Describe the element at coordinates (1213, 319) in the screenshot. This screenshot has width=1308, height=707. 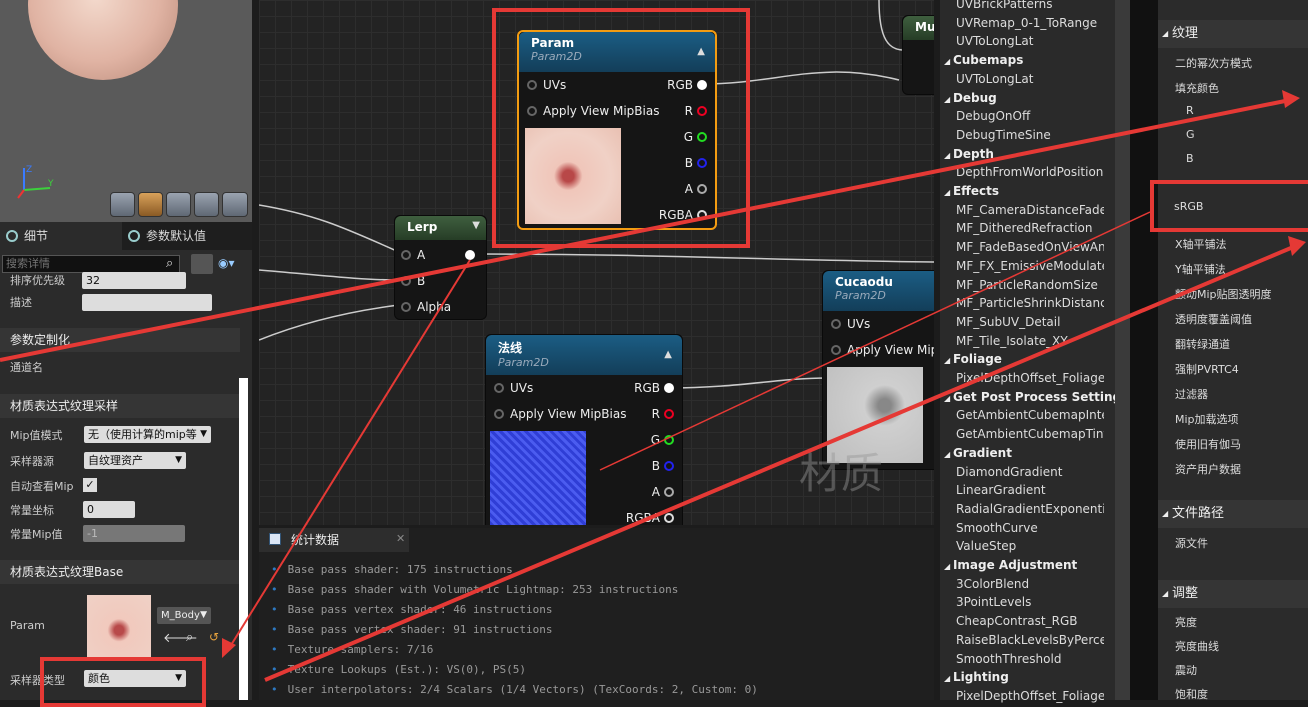
I see `setting-item: 透明度覆盖阈值` at that location.